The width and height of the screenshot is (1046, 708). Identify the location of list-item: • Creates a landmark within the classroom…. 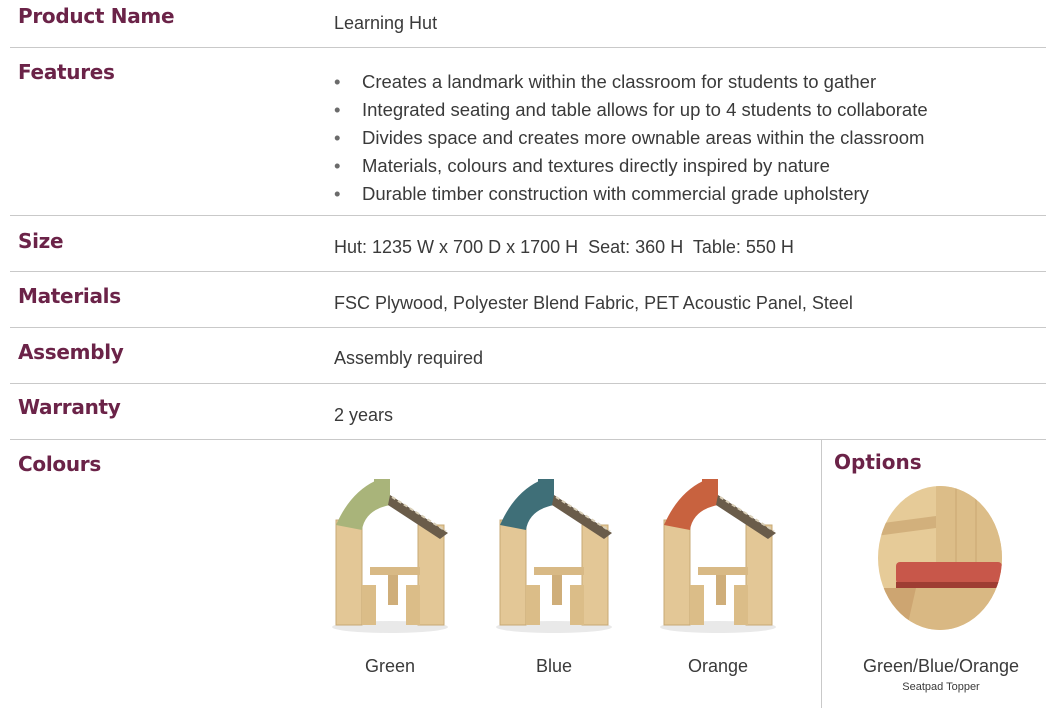
(631, 82).